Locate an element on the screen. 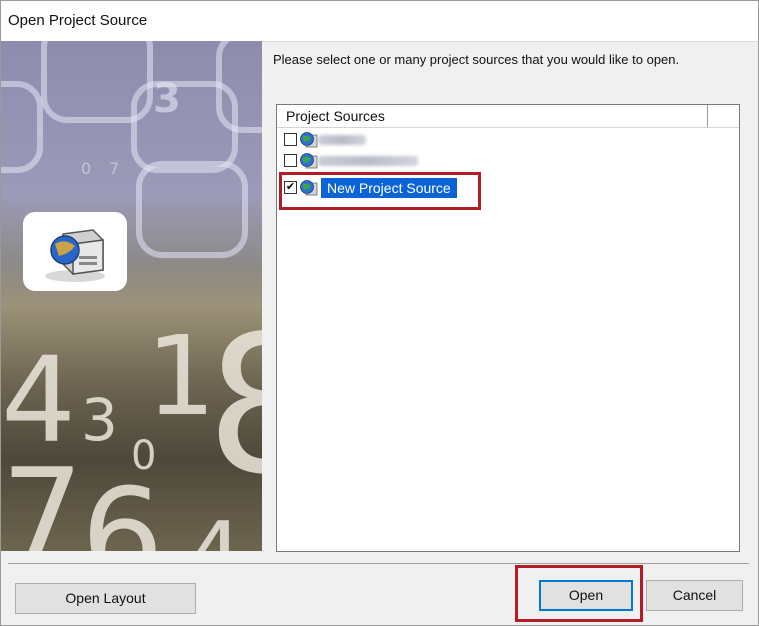  title-bar: Open Project Source is located at coordinates (379, 21).